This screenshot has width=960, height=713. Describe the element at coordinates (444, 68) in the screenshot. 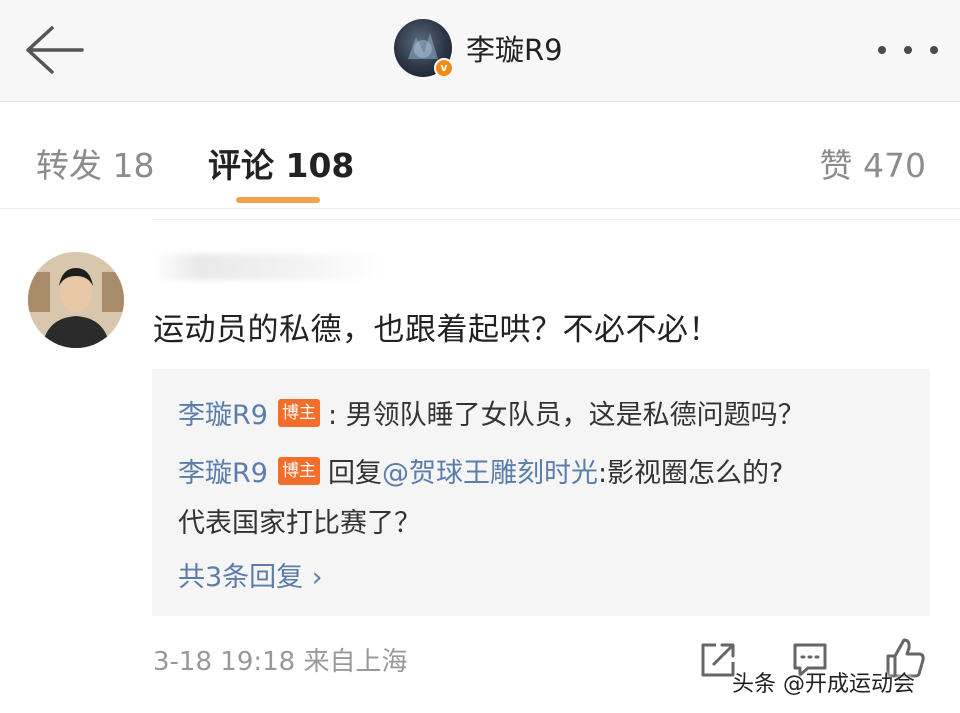

I see `verified-badge: v` at that location.